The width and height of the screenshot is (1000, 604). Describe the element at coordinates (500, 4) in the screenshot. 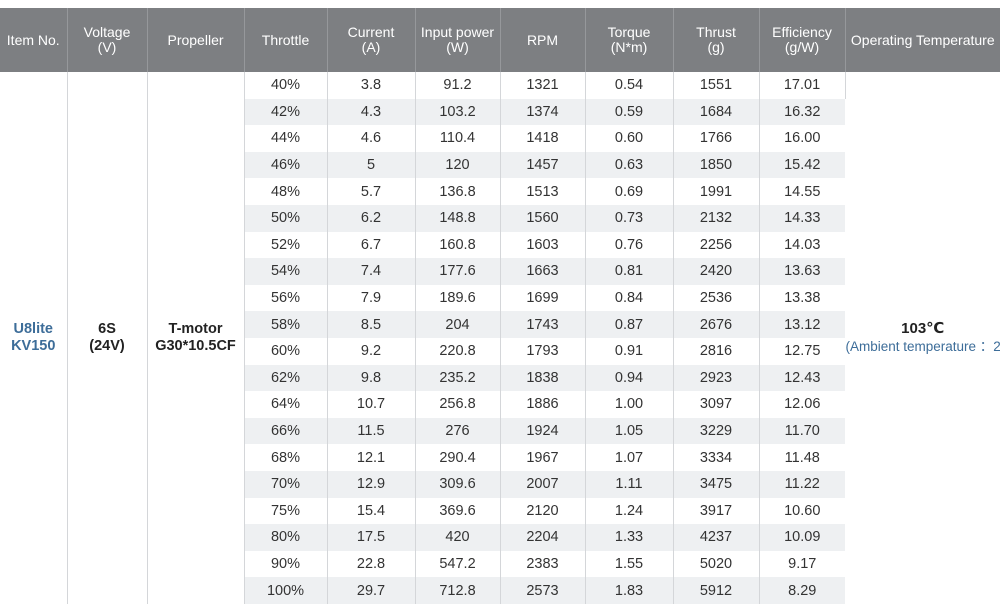

I see `previous-table-cut-off` at that location.